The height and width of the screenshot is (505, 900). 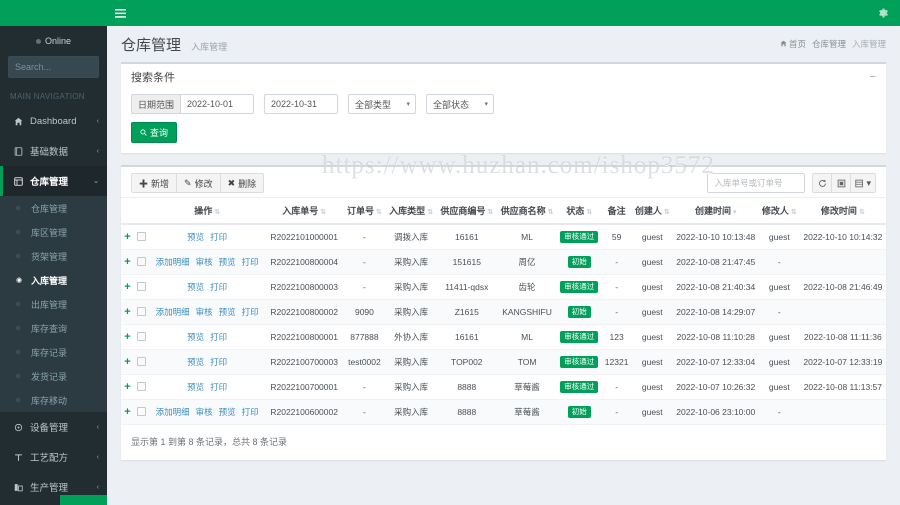 What do you see at coordinates (53, 151) in the screenshot?
I see `sidebar-item-basic-data: 基础数据 ‹` at bounding box center [53, 151].